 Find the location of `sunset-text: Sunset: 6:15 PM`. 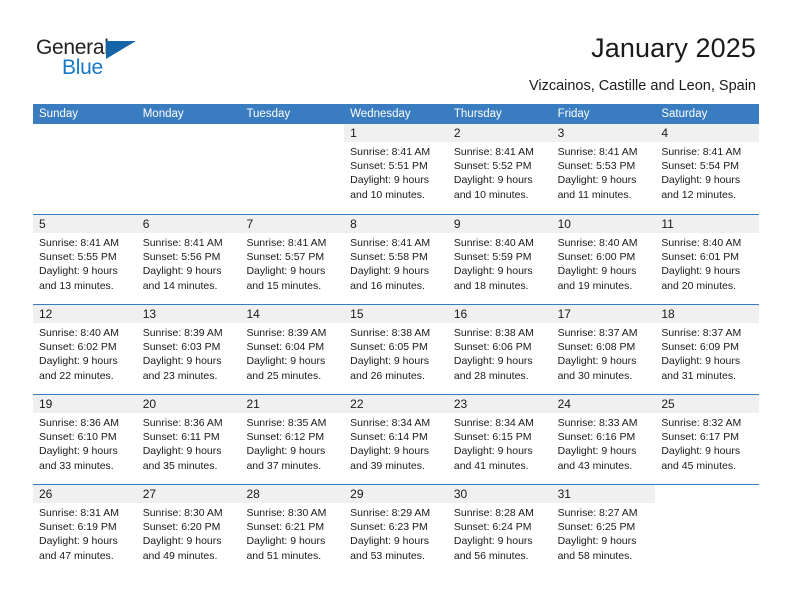

sunset-text: Sunset: 6:15 PM is located at coordinates (492, 437).